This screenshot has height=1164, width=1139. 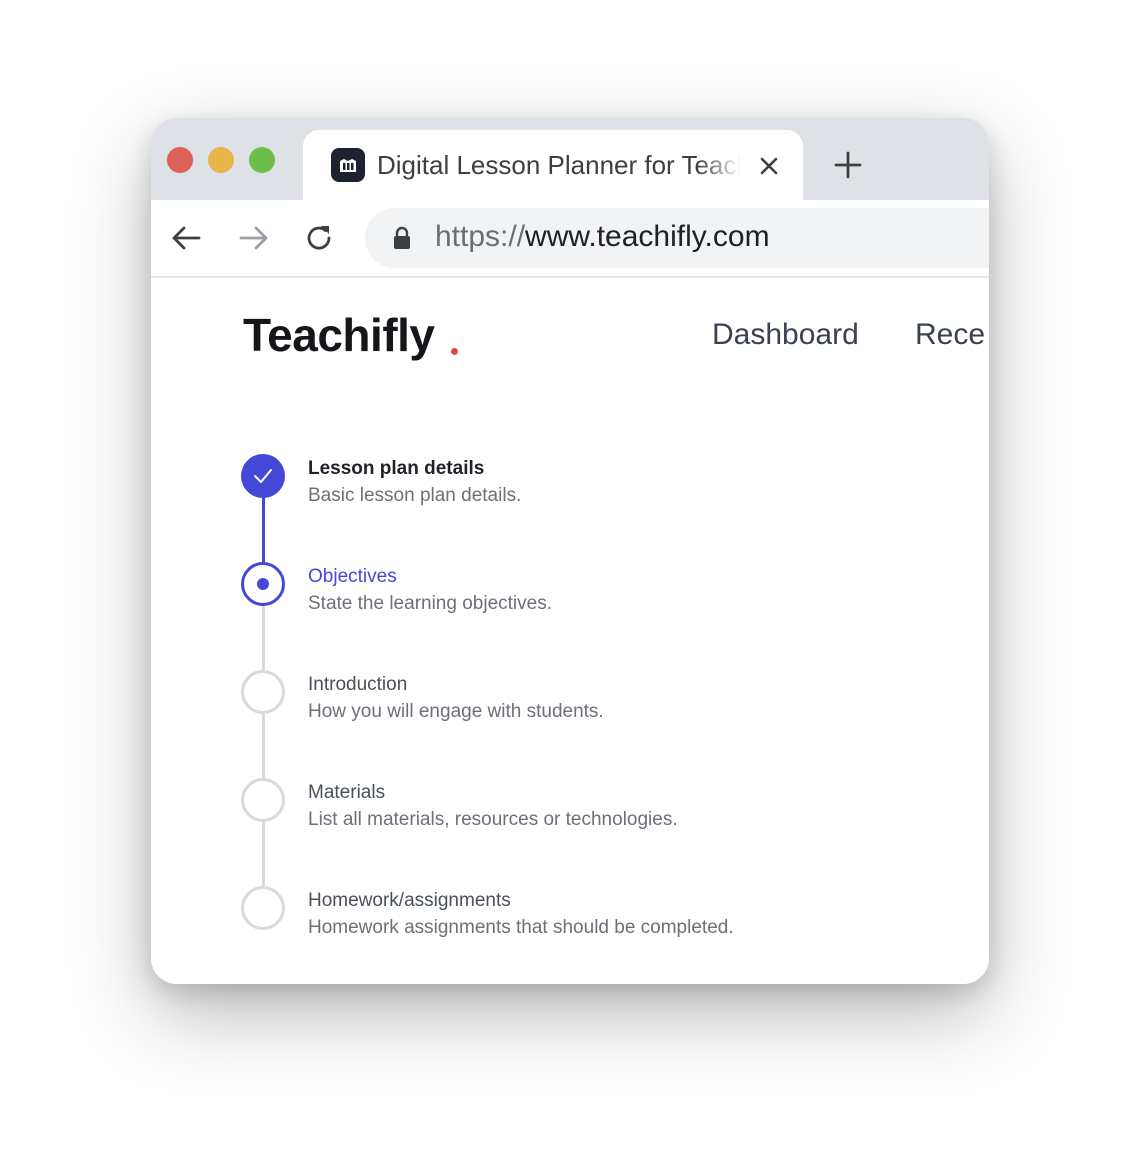 I want to click on close-tab-icon, so click(x=769, y=166).